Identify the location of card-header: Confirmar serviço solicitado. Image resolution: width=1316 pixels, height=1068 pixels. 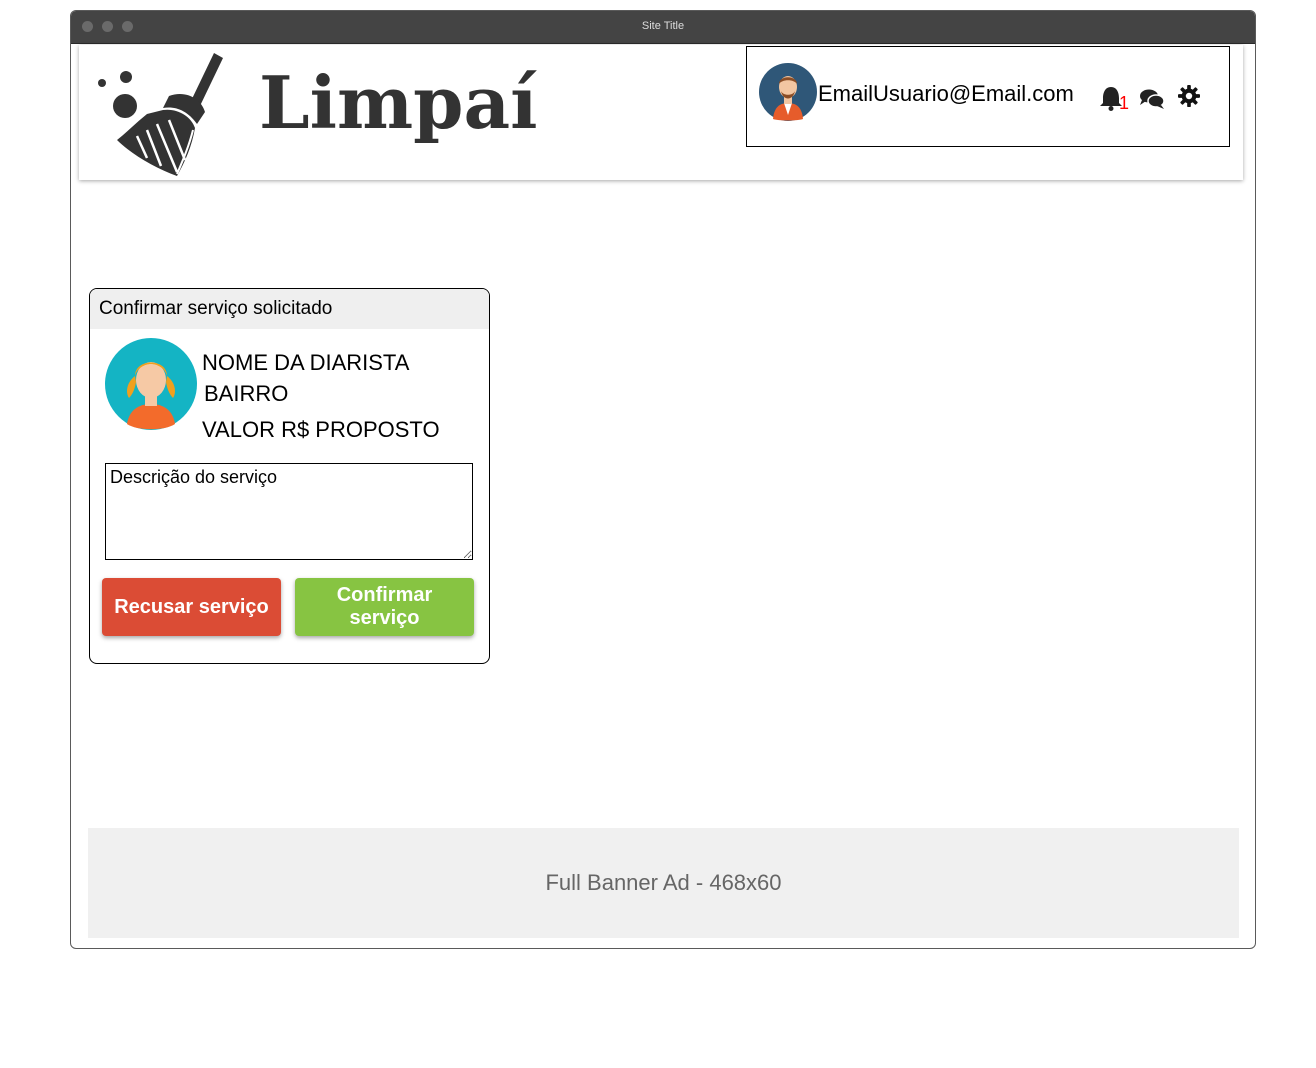
(289, 309).